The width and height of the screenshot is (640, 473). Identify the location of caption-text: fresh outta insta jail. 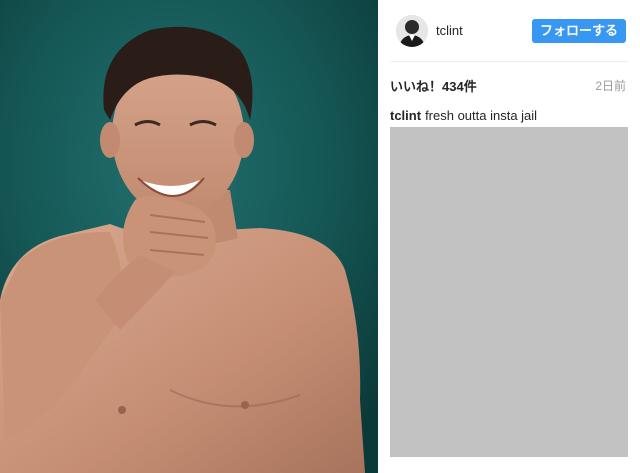
(481, 115).